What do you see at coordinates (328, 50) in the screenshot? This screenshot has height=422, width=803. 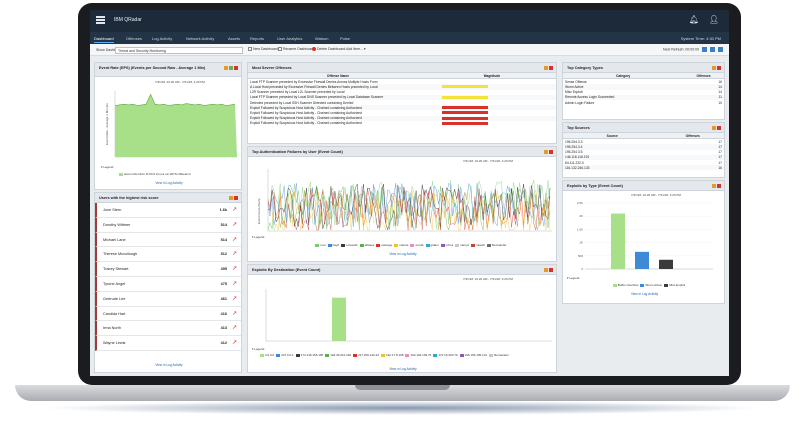 I see `delete-dashboard-button: Delete Dashboard` at bounding box center [328, 50].